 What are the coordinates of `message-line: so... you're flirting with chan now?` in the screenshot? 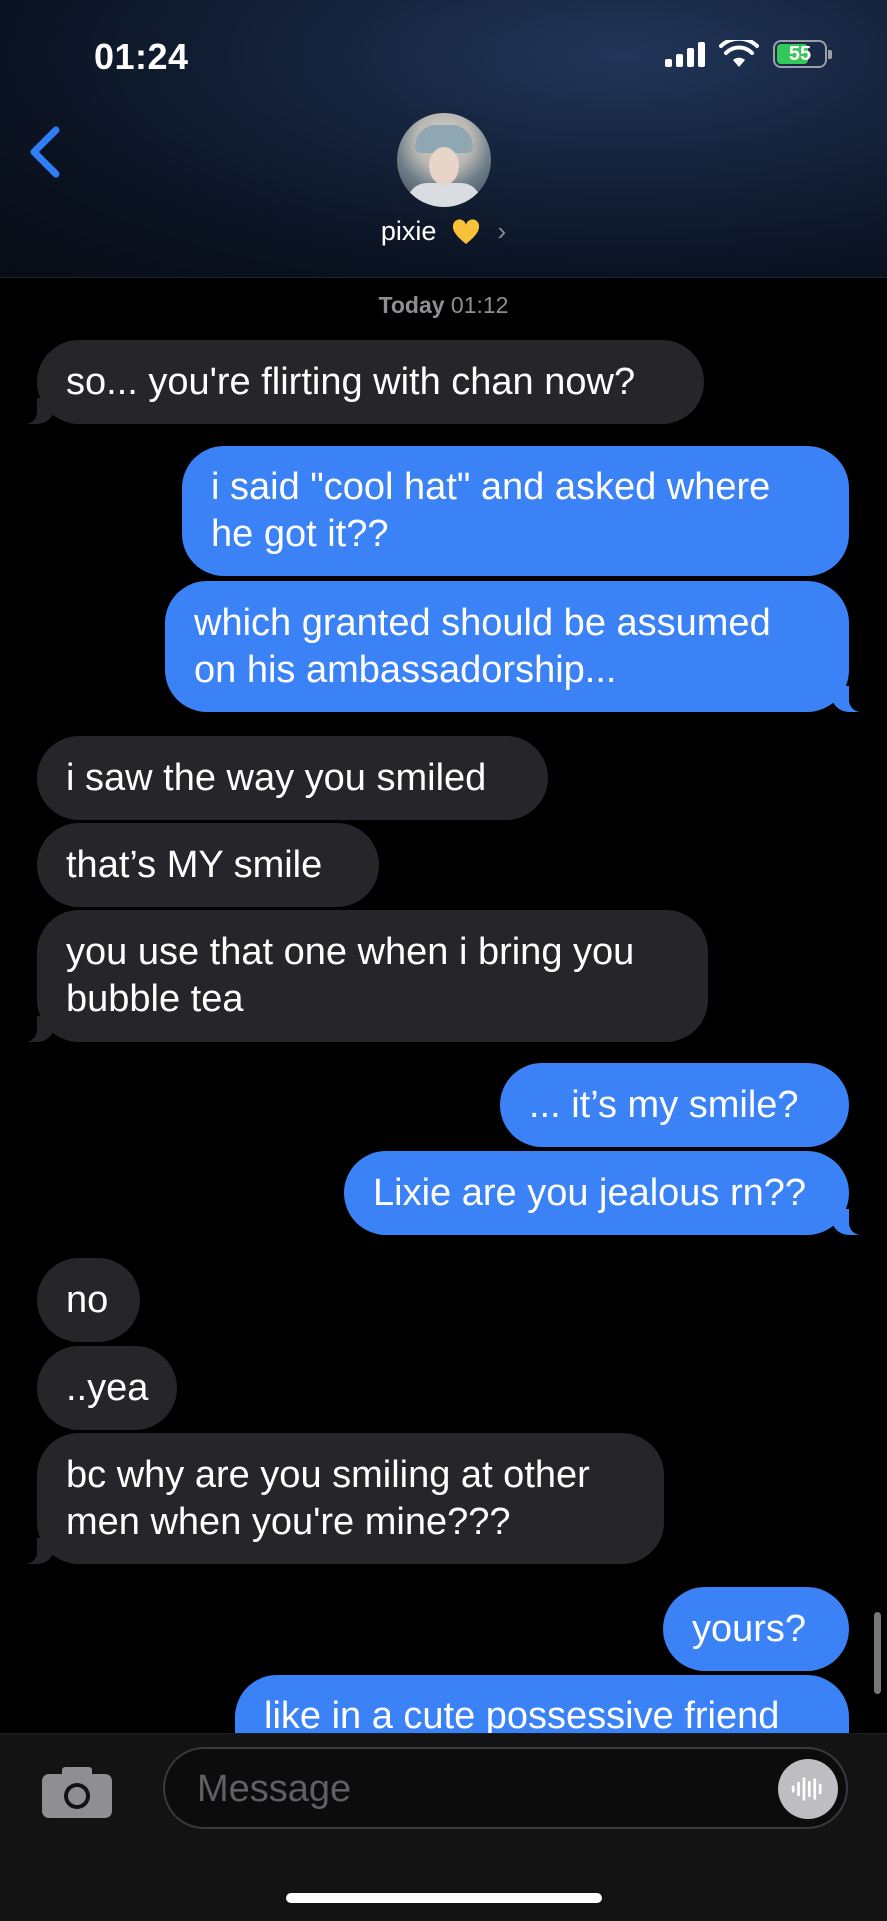 It's located at (351, 381).